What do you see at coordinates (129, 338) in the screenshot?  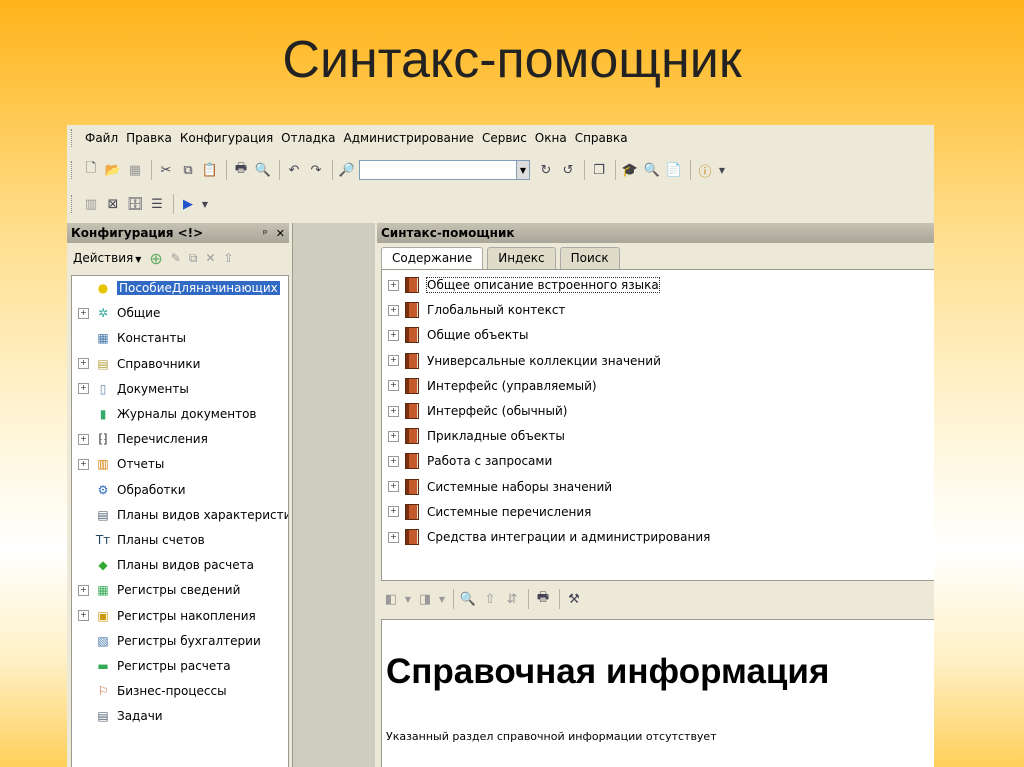 I see `tree-item: ▦ Константы` at bounding box center [129, 338].